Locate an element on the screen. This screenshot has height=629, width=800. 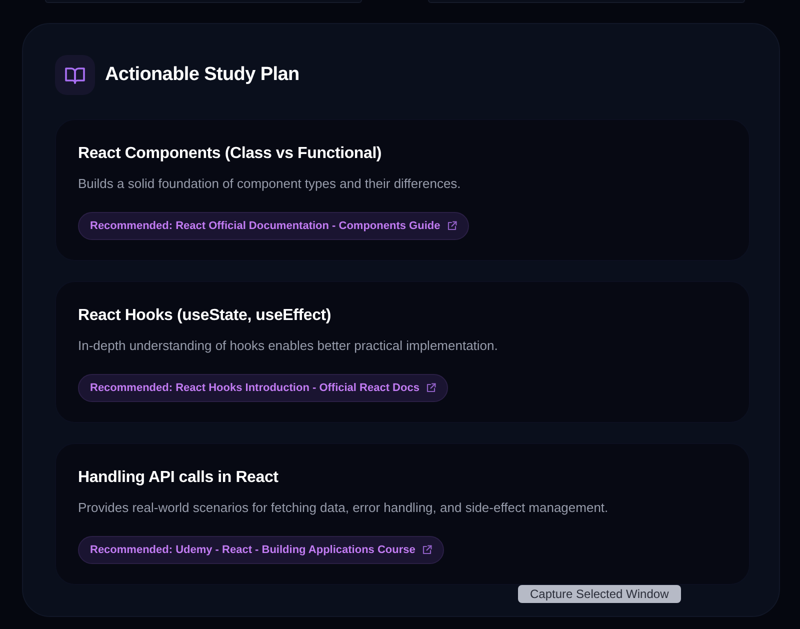
resource-link: Recommended: Udemy - React - Building Applications Course is located at coordinates (261, 550).